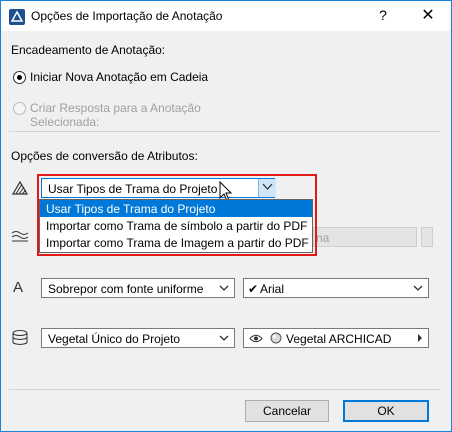 This screenshot has height=432, width=452. What do you see at coordinates (428, 16) in the screenshot?
I see `close-button: ✕` at bounding box center [428, 16].